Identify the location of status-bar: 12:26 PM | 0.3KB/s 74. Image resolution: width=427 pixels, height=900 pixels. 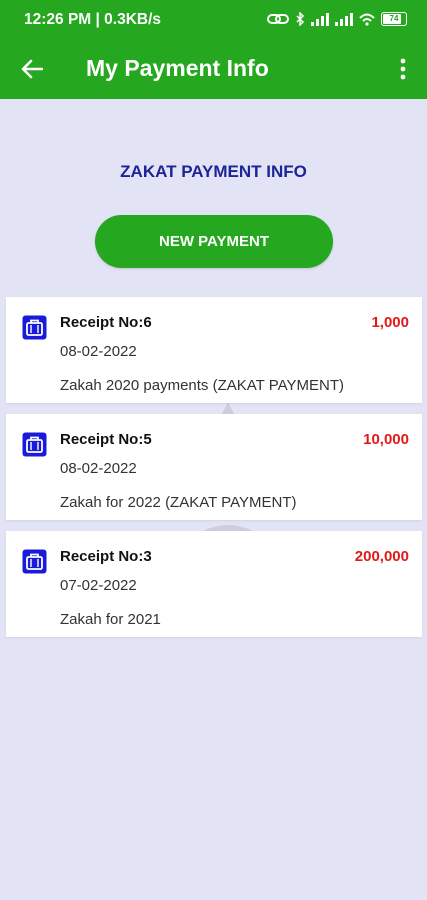
(213, 20).